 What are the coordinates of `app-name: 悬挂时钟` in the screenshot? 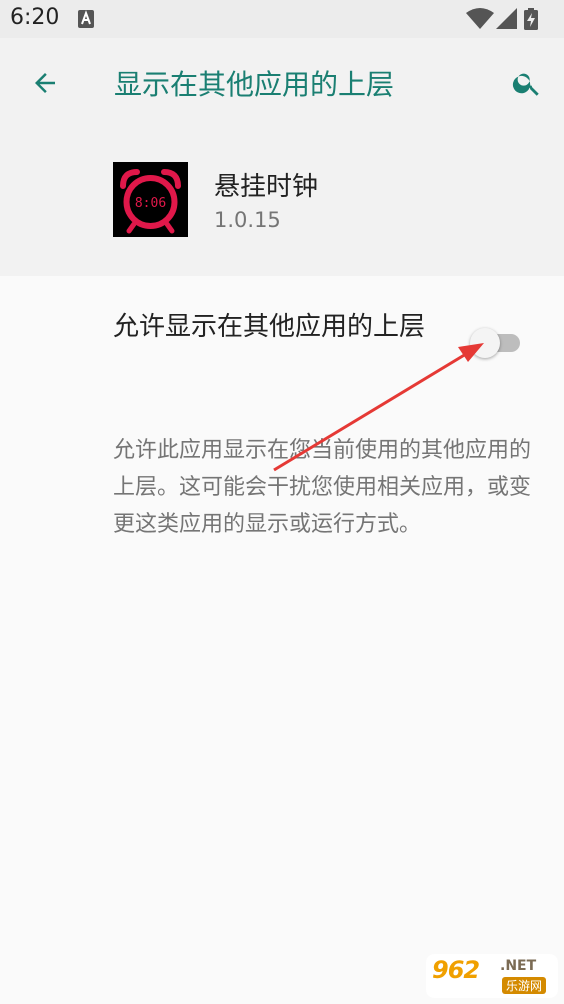 It's located at (266, 187).